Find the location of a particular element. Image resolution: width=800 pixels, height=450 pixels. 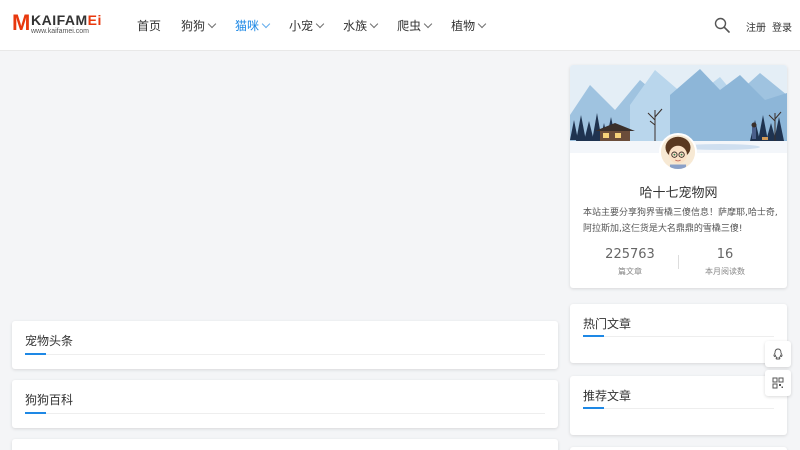

section-title: 宠物头条 is located at coordinates (49, 341).